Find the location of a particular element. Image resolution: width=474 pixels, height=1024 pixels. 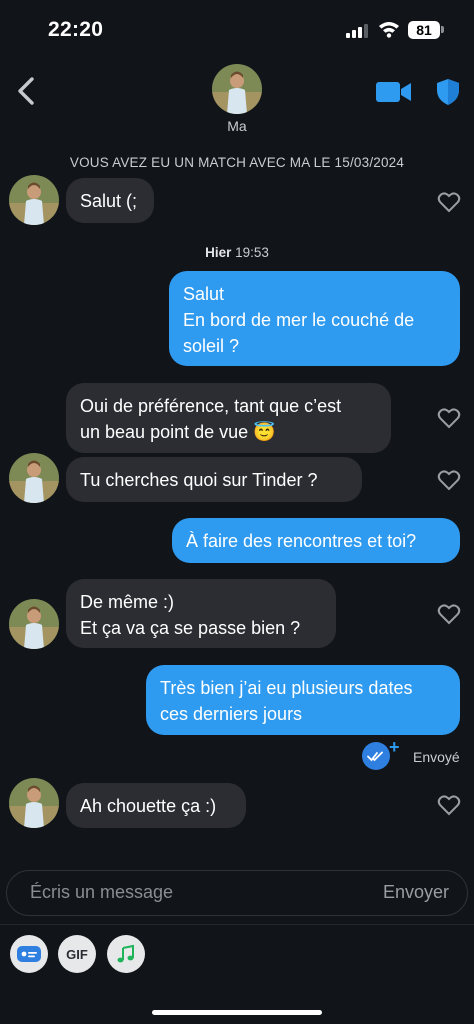

status-time: 22:20 is located at coordinates (76, 29).